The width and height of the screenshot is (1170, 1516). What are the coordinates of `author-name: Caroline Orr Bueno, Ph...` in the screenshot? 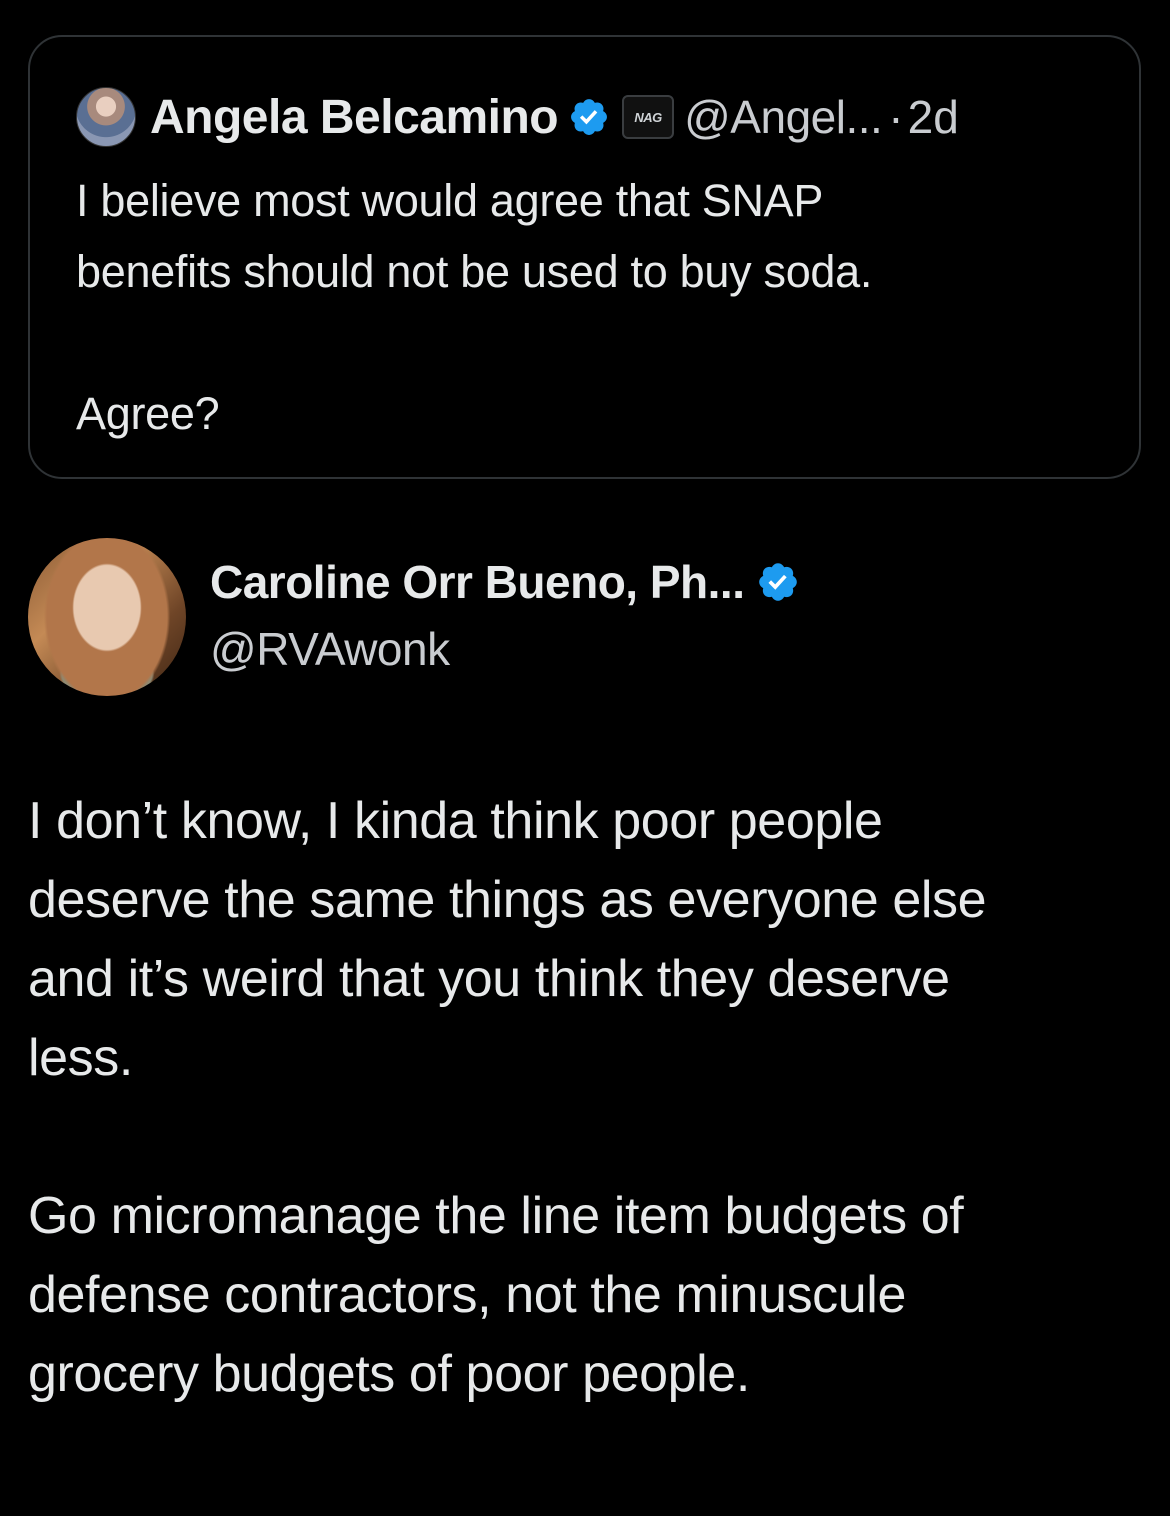 It's located at (477, 582).